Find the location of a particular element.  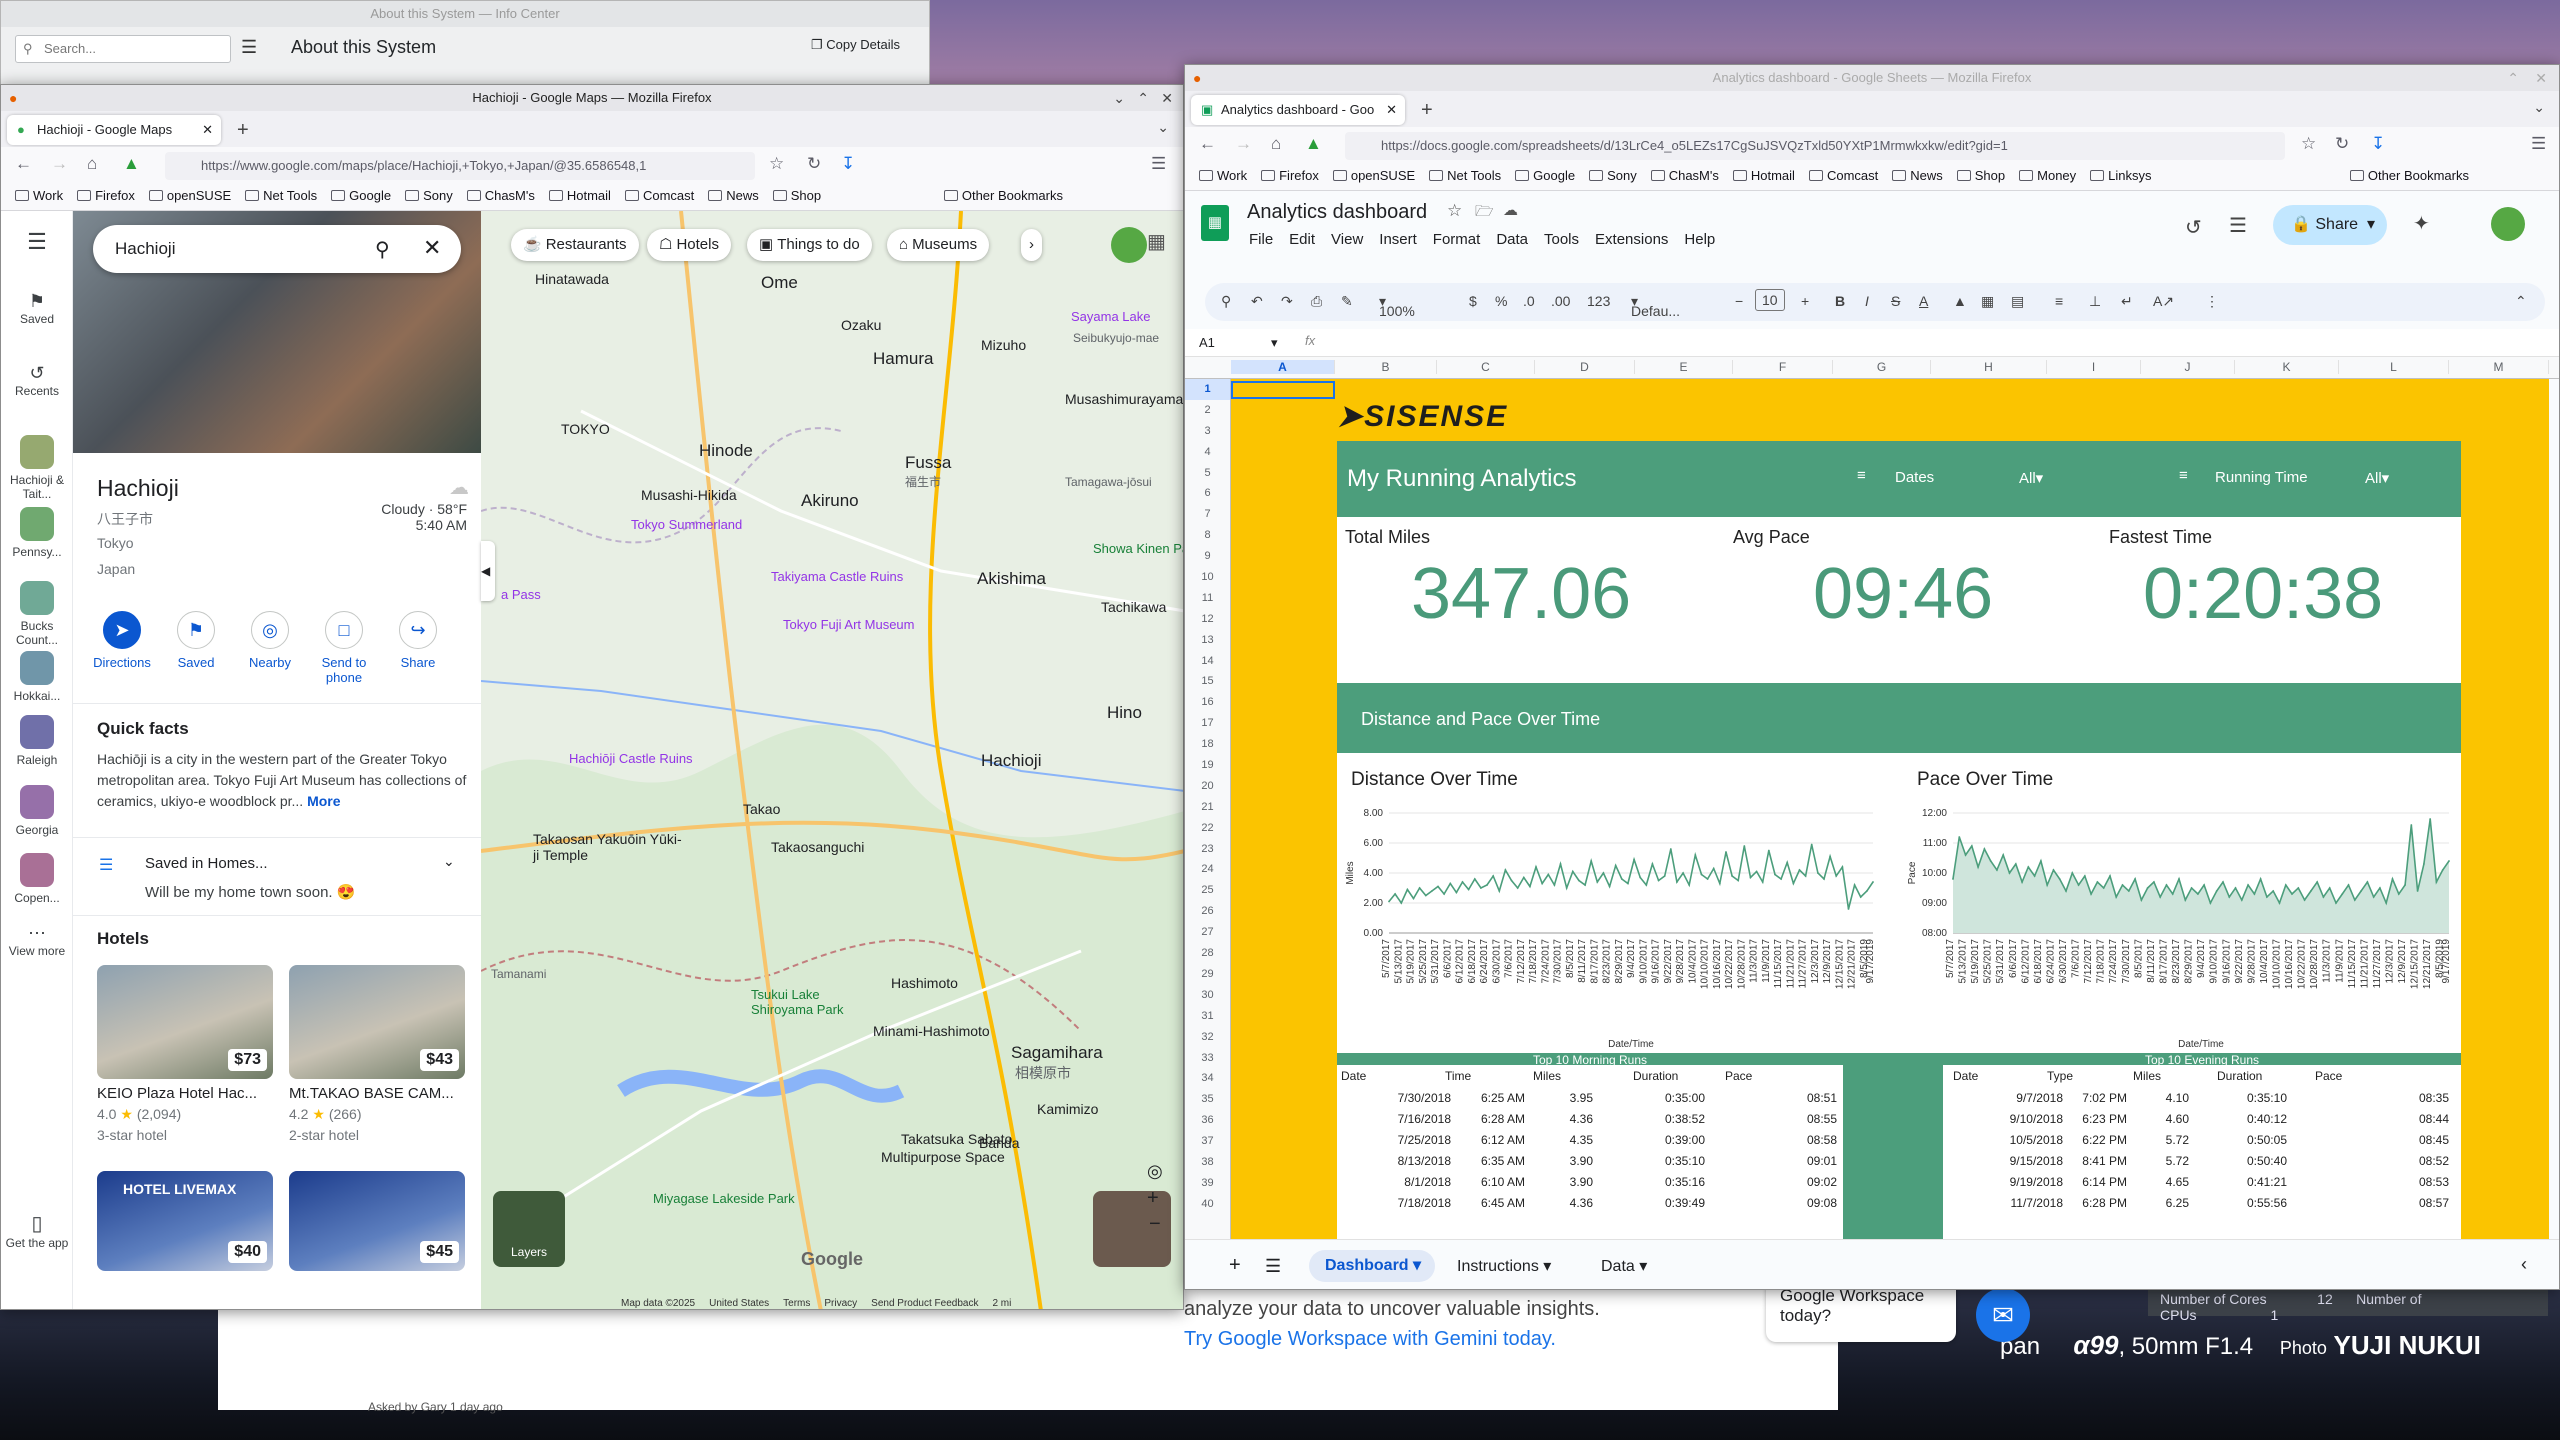

row-header: 22 is located at coordinates (1207, 828).